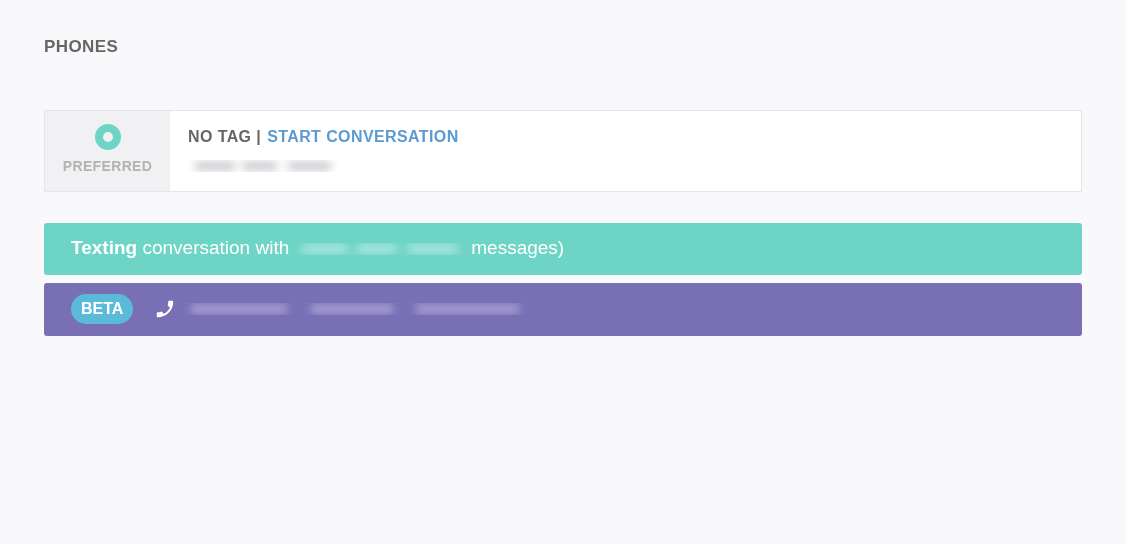 This screenshot has width=1126, height=544. I want to click on texting-text: Texting conversation with, so click(180, 248).